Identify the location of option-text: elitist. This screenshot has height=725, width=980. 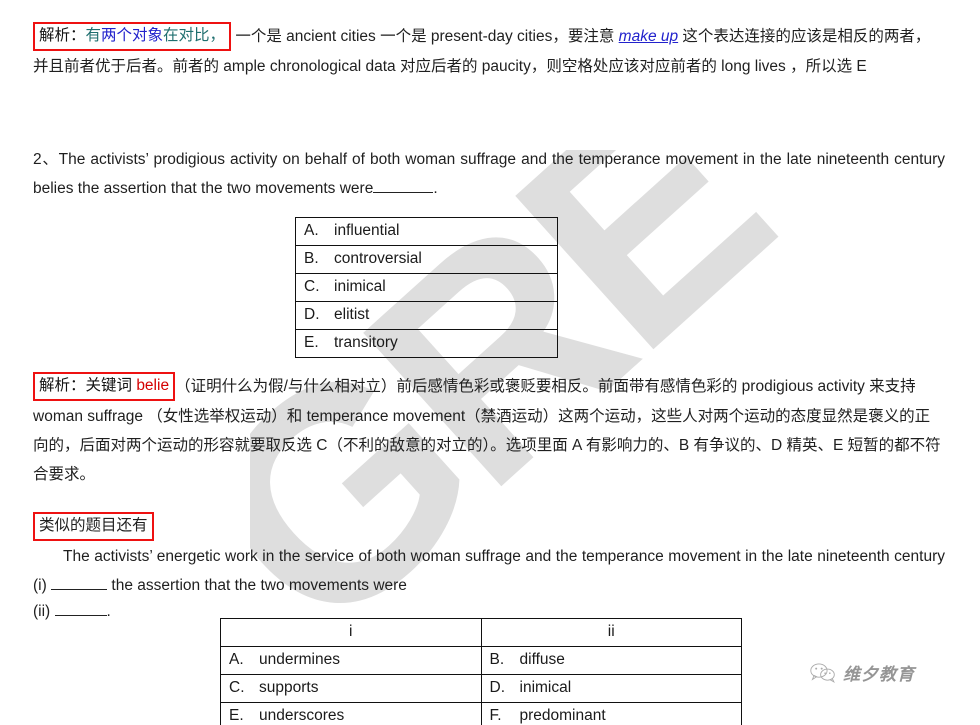
(352, 314).